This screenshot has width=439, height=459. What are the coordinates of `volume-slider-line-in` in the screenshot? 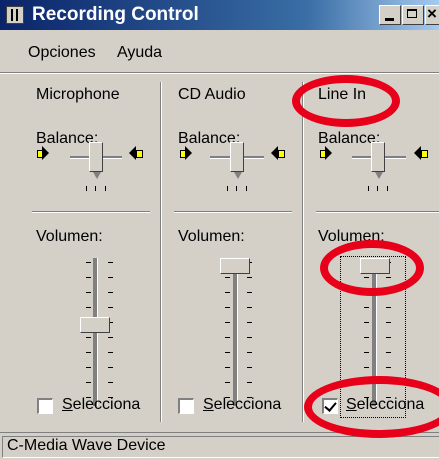 It's located at (375, 266).